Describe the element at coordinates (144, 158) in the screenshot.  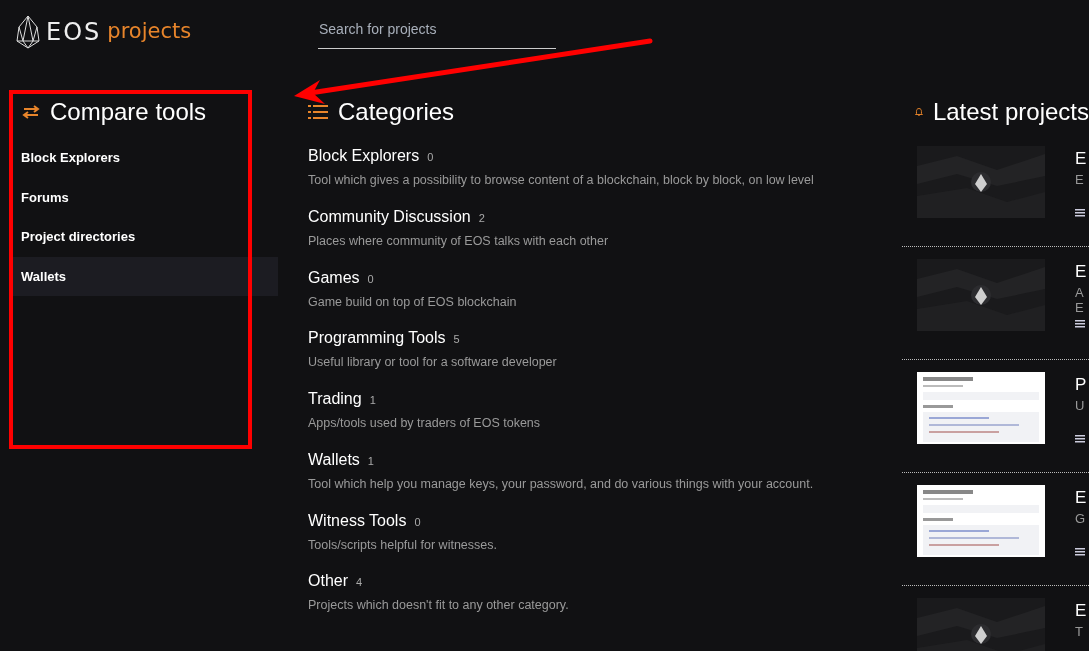
I see `sidebar-item: Block Explorers` at that location.